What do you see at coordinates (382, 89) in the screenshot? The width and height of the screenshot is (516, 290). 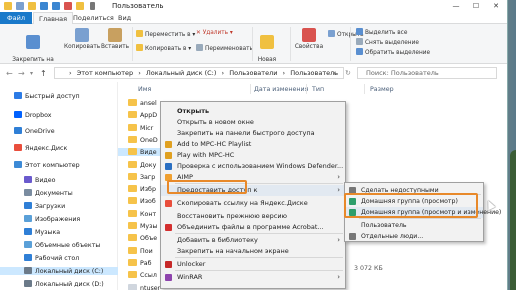 I see `column-size: Размер` at bounding box center [382, 89].